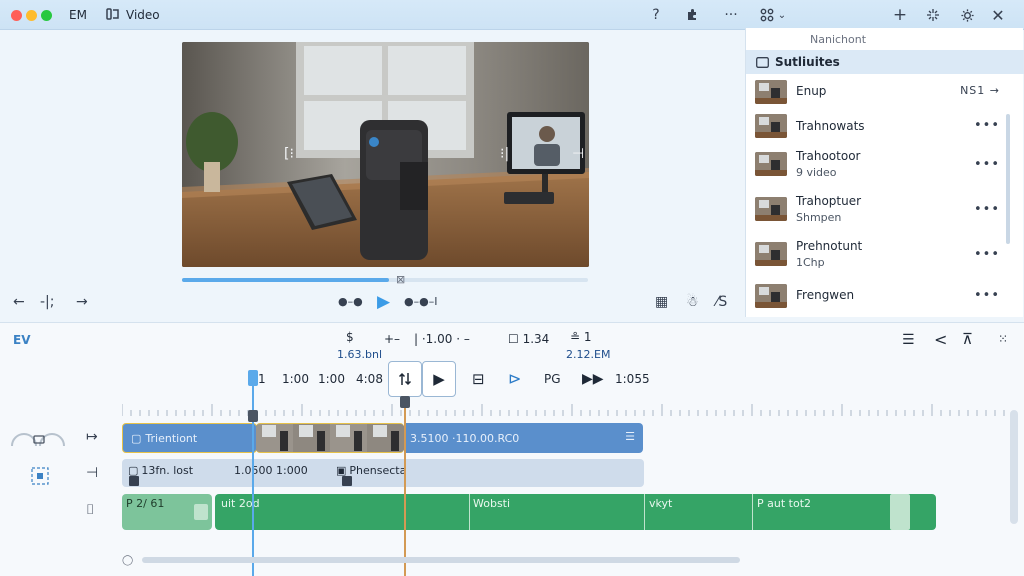  Describe the element at coordinates (350, 301) in the screenshot. I see `previous-frame-button: ●–●` at that location.